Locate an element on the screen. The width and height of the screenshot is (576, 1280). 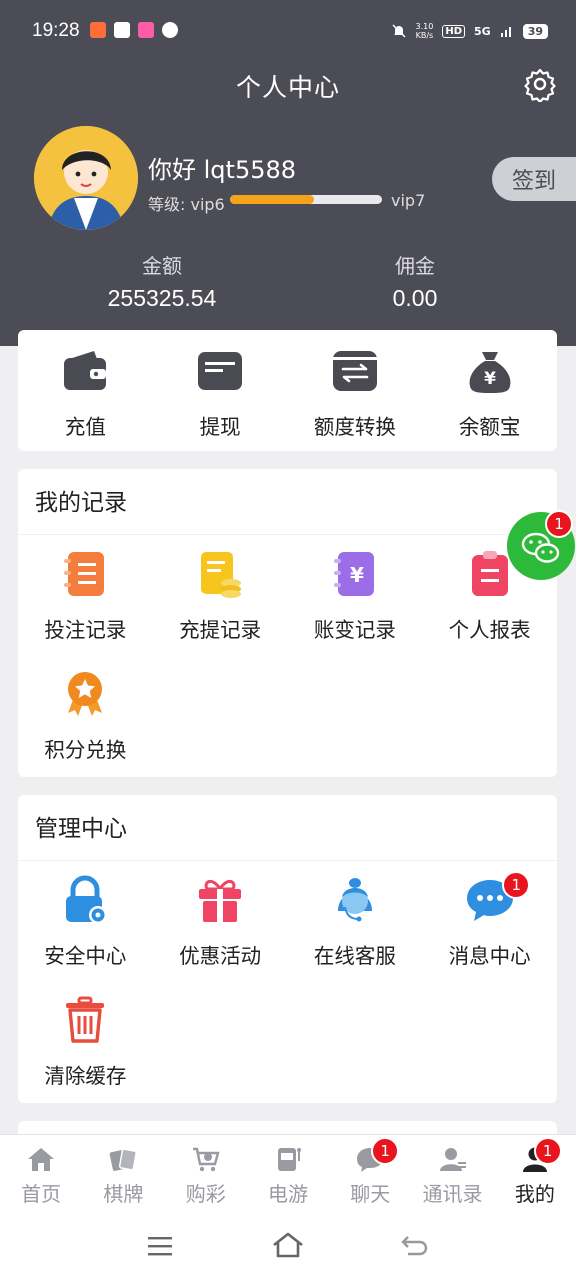
records-title: 我的记录 is located at coordinates (287, 502).